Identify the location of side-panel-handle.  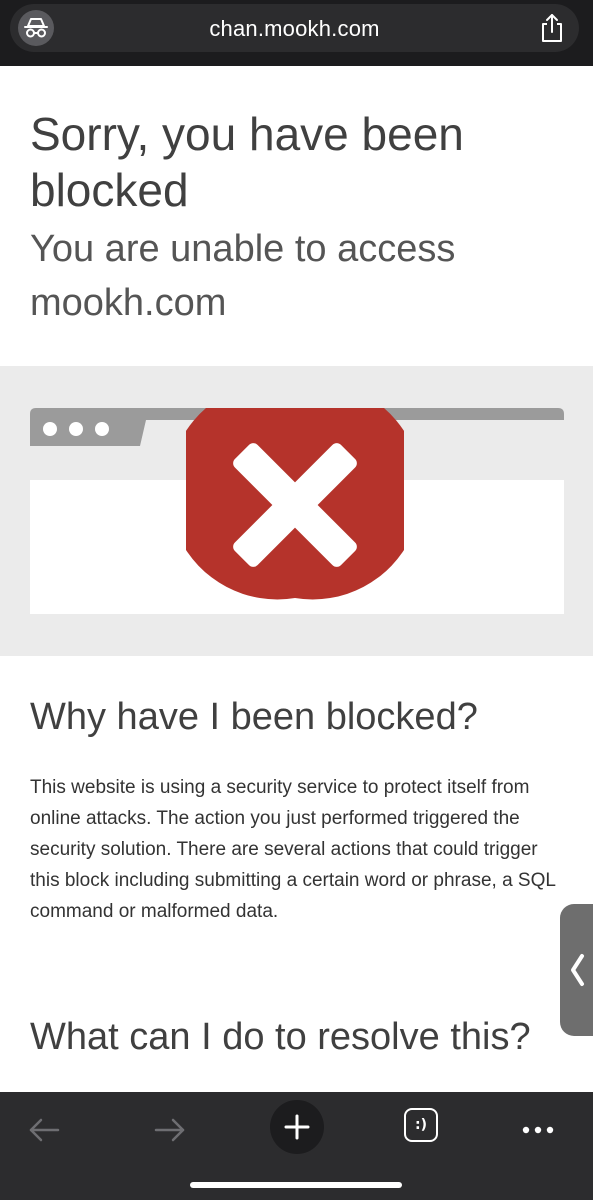
(576, 970).